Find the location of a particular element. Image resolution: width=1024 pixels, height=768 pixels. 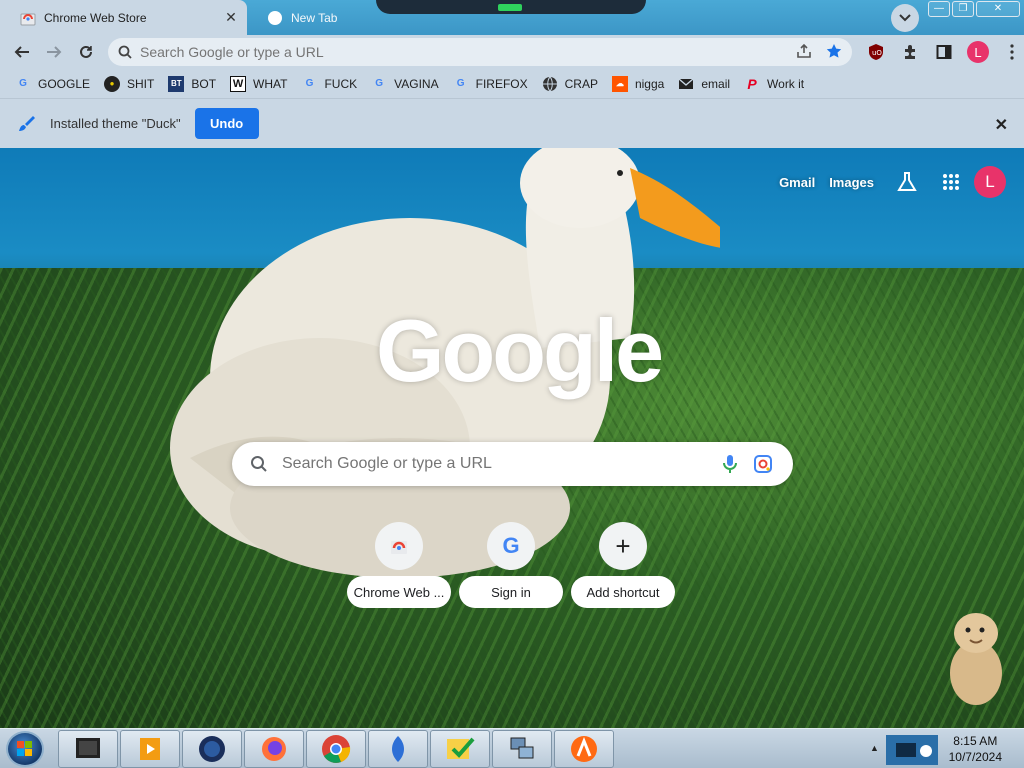

profile-button: L is located at coordinates (978, 52).